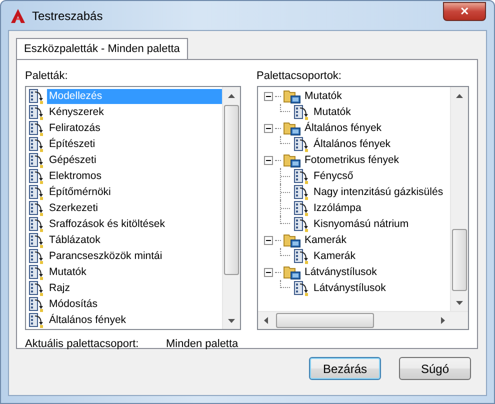  What do you see at coordinates (323, 96) in the screenshot?
I see `tree-group-item: Mutatók` at bounding box center [323, 96].